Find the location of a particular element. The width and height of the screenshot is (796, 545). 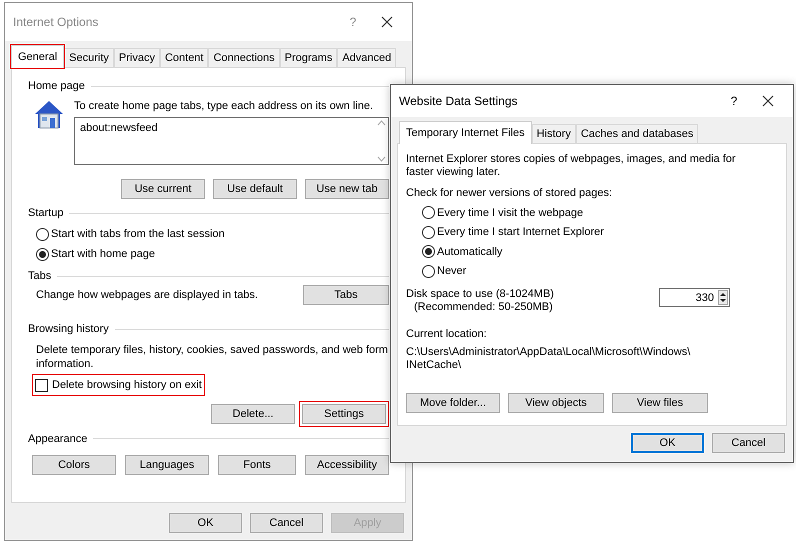

radio-label: Start with tabs from the last session is located at coordinates (138, 234).